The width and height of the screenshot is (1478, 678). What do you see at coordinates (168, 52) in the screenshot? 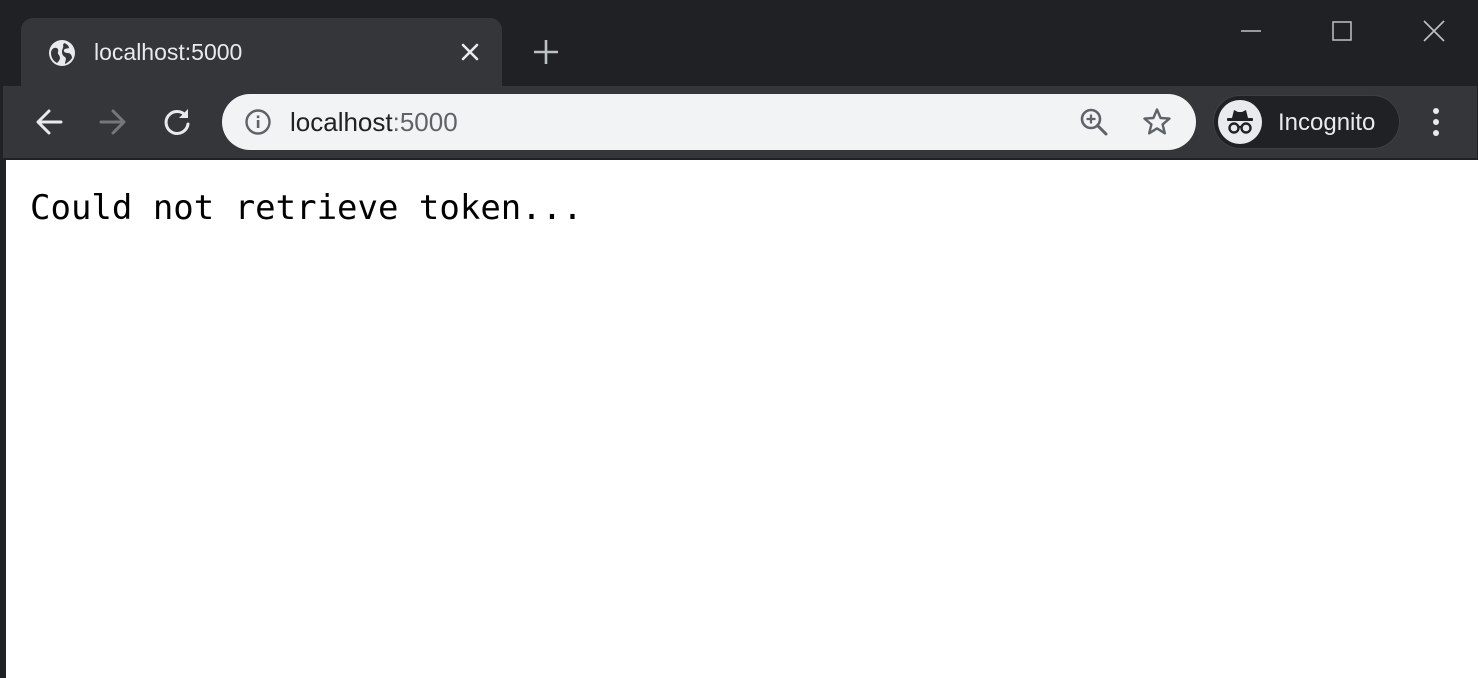
I see `tab-title: localhost:5000` at bounding box center [168, 52].